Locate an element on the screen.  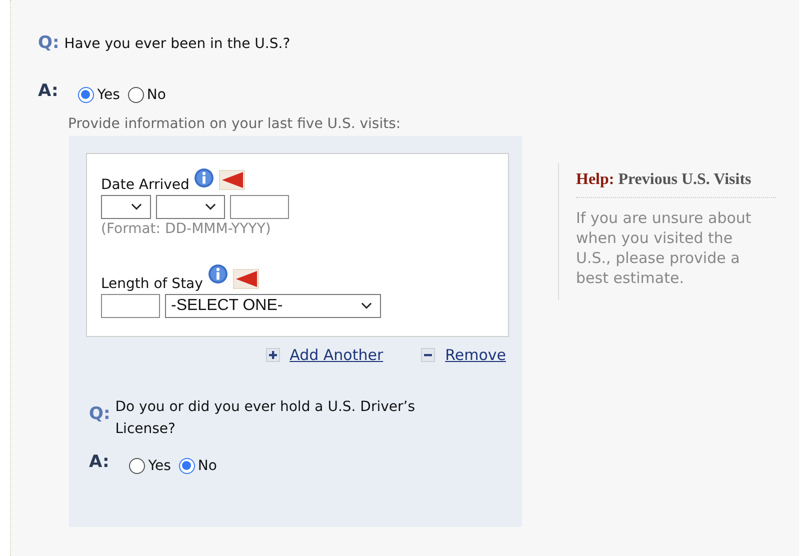
length-input-field is located at coordinates (130, 306).